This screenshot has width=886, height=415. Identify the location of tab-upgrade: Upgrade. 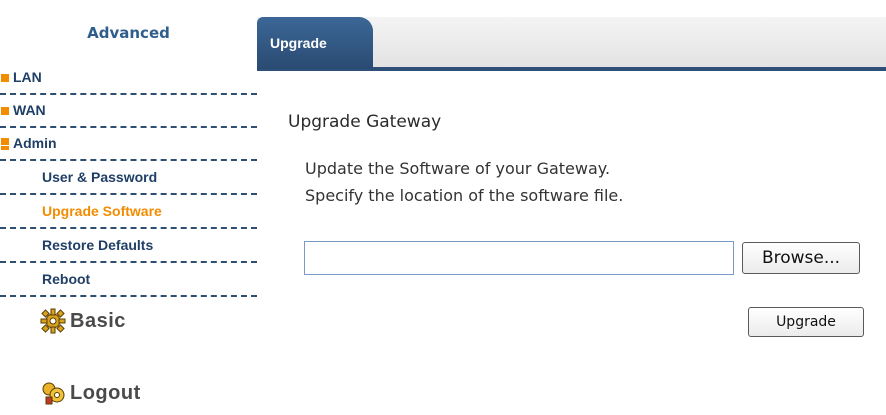
(315, 43).